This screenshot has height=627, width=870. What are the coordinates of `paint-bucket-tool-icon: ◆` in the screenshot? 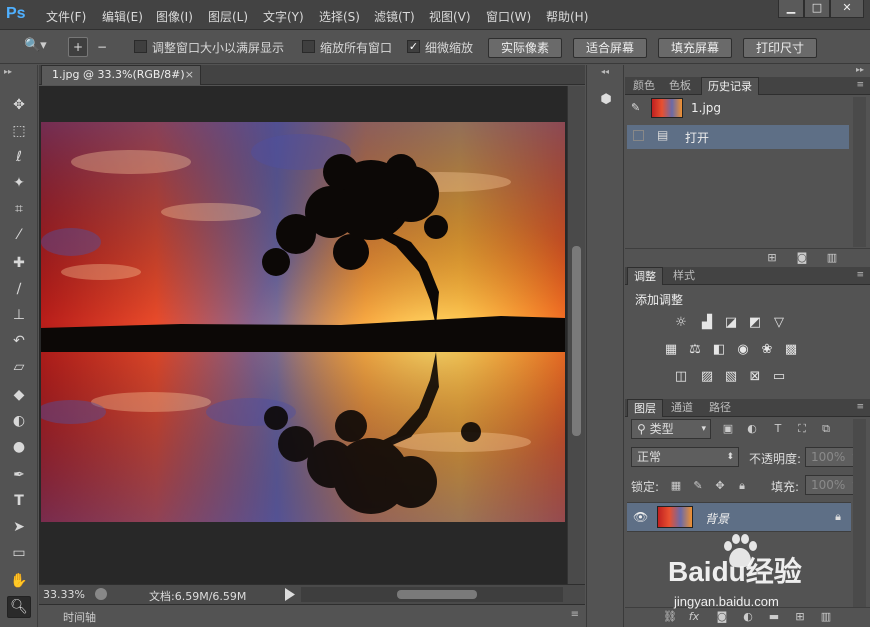 It's located at (19, 395).